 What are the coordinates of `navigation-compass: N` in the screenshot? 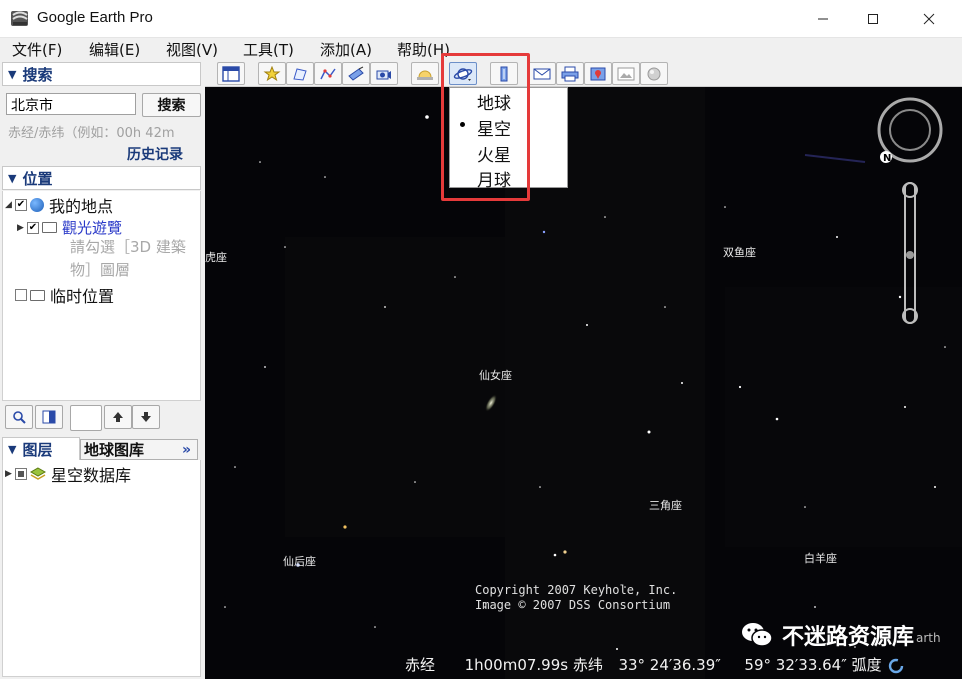 It's located at (910, 220).